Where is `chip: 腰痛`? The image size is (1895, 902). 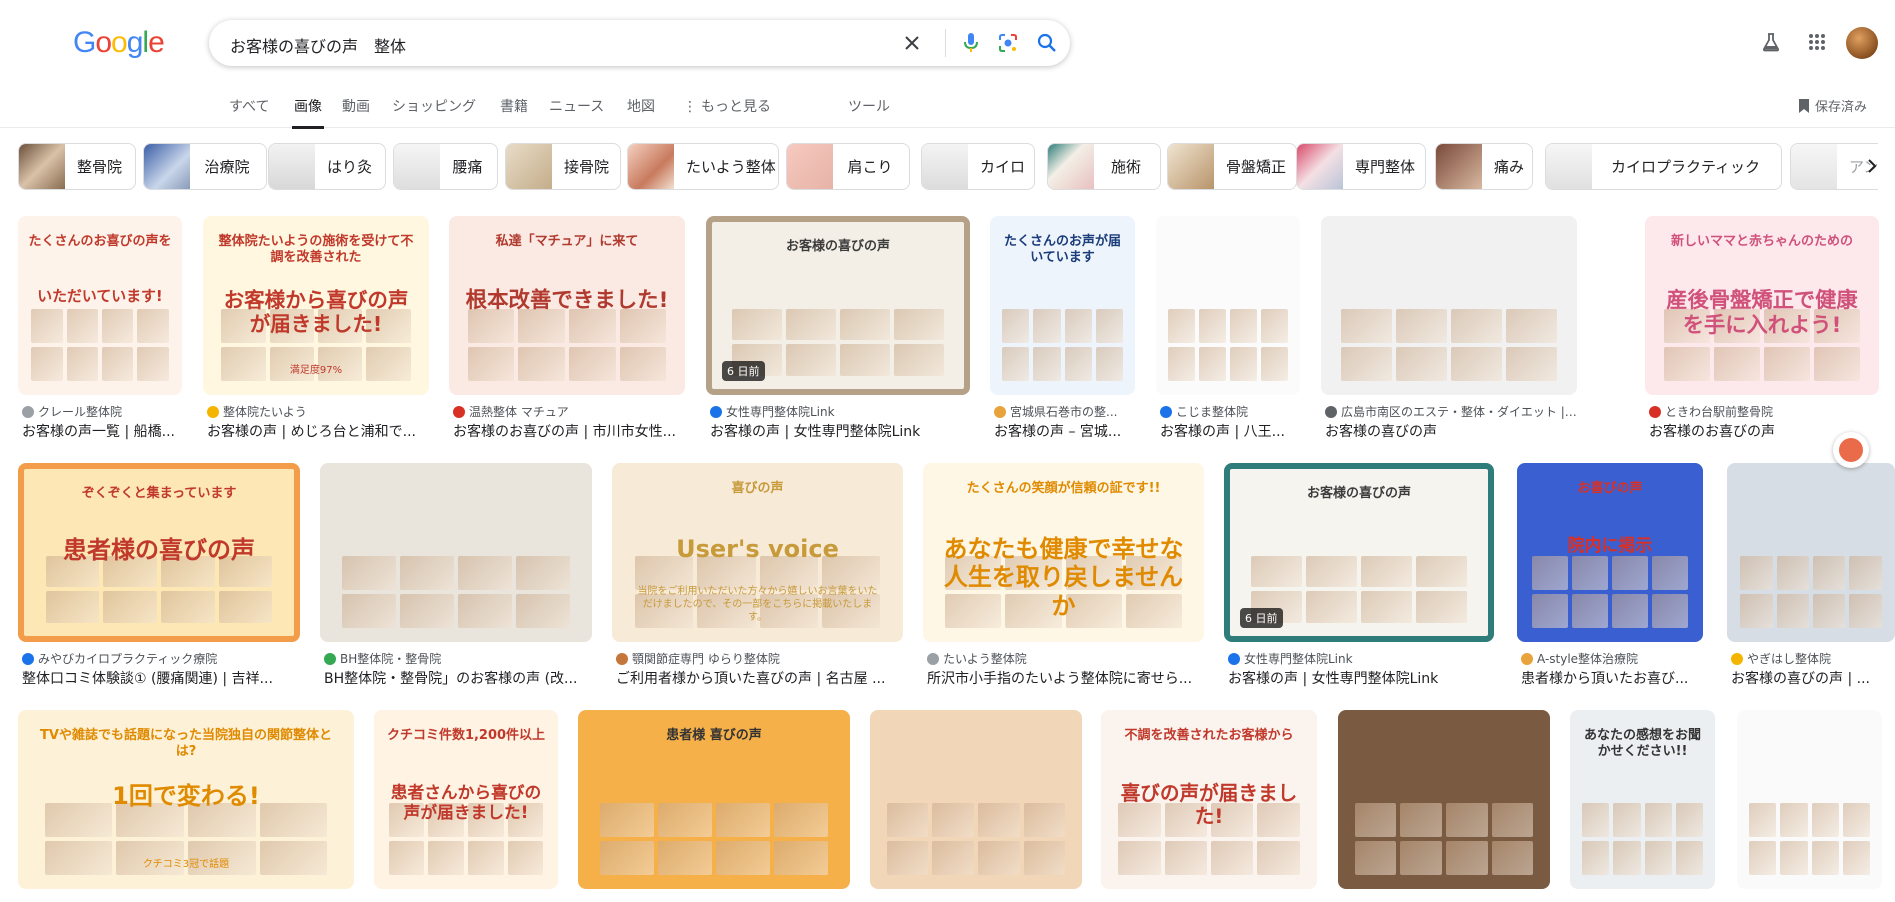
chip: 腰痛 is located at coordinates (445, 166).